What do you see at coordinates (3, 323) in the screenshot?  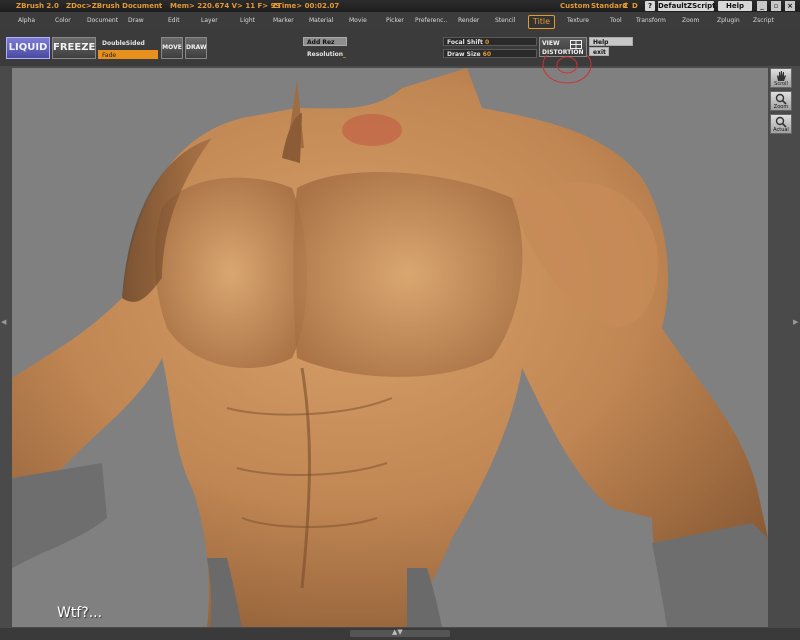 I see `left-tray-handle-icon: ◀` at bounding box center [3, 323].